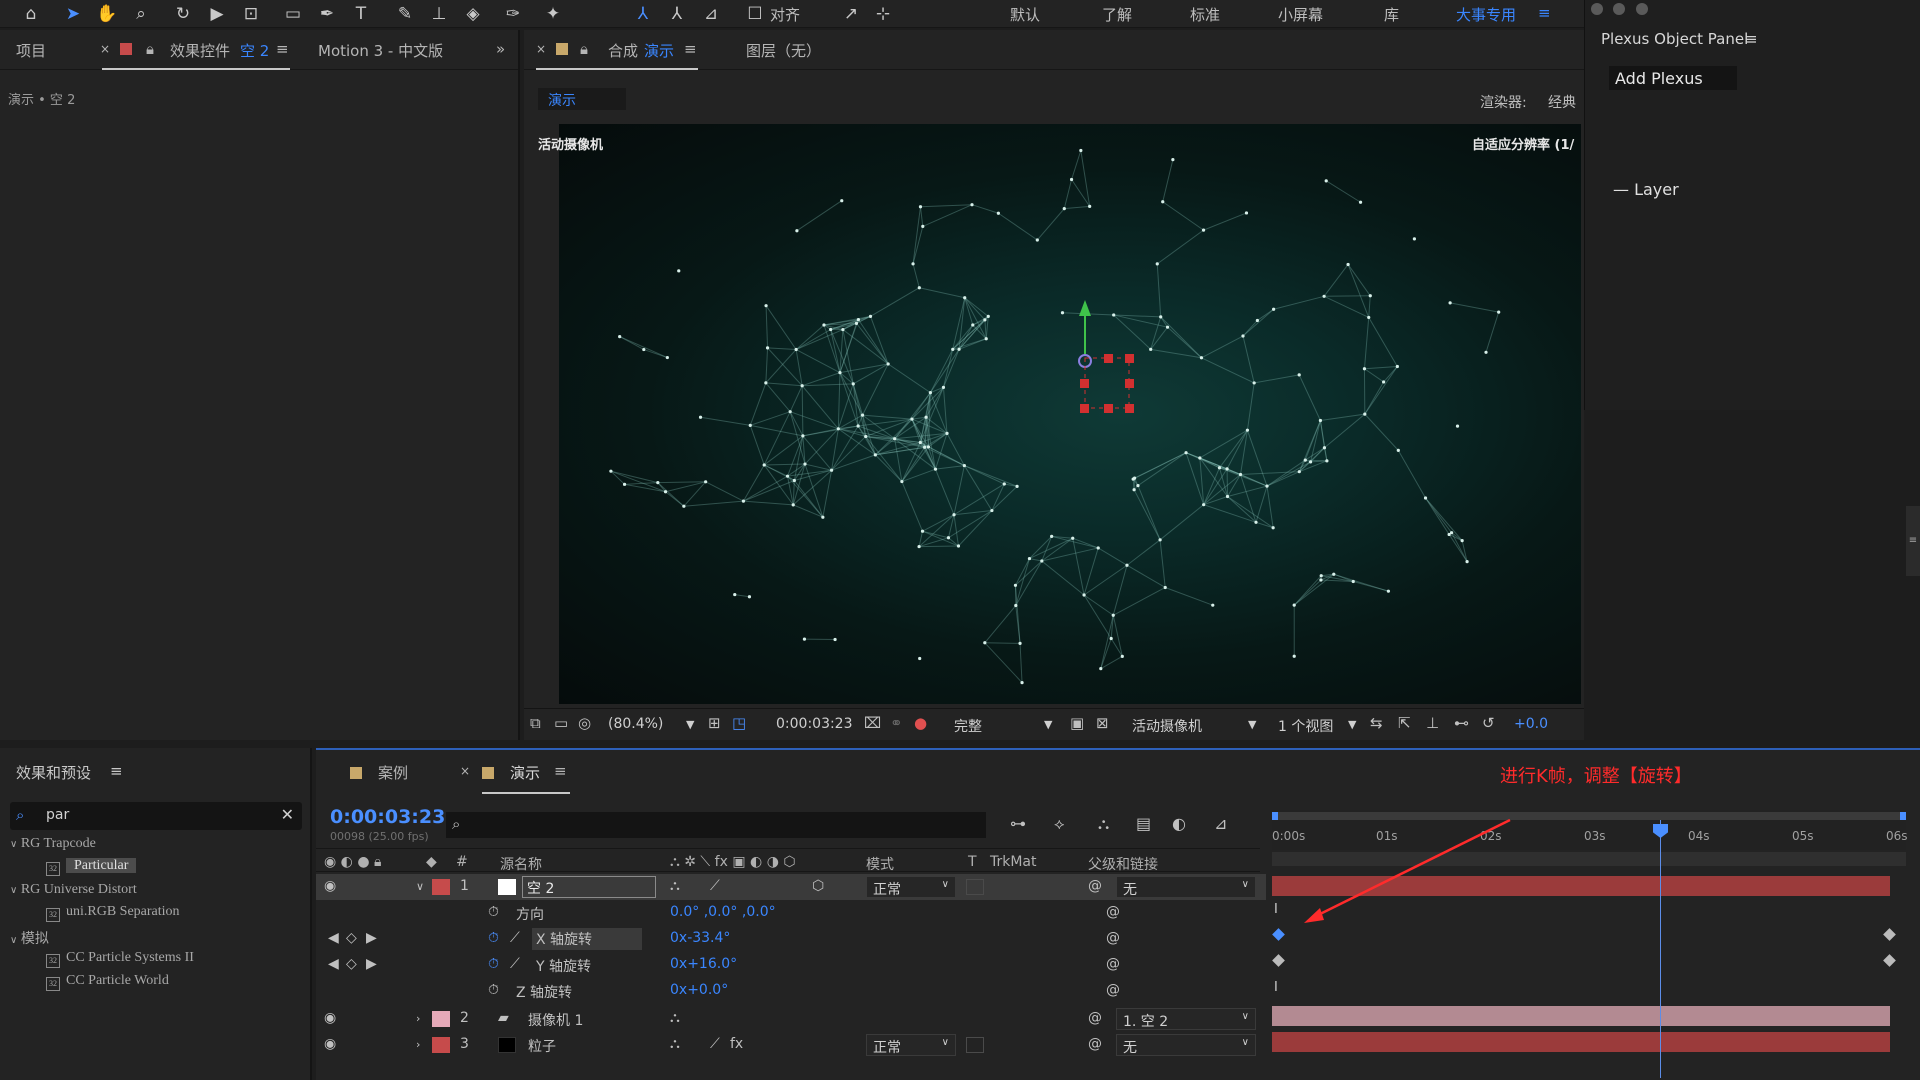  What do you see at coordinates (911, 887) in the screenshot?
I see `blend-mode-dropdown: 正常 ∨` at bounding box center [911, 887].